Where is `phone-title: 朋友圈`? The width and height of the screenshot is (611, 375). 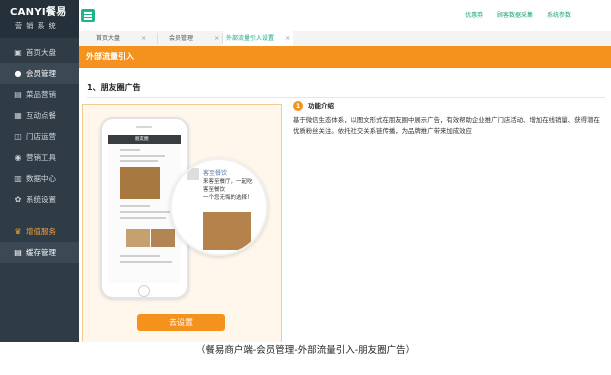
phone-title: 朋友圈 is located at coordinates (142, 139).